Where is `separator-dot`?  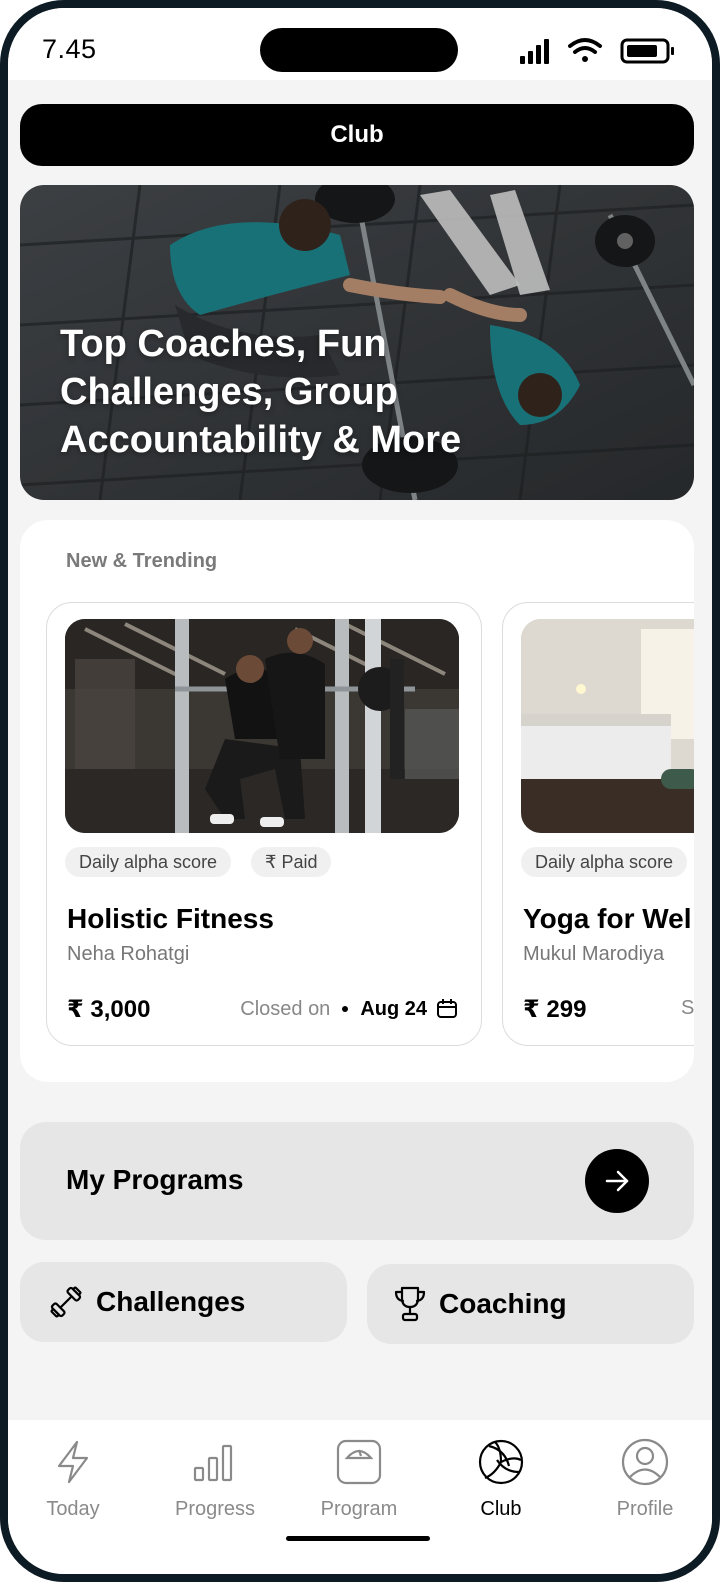
separator-dot is located at coordinates (345, 1009).